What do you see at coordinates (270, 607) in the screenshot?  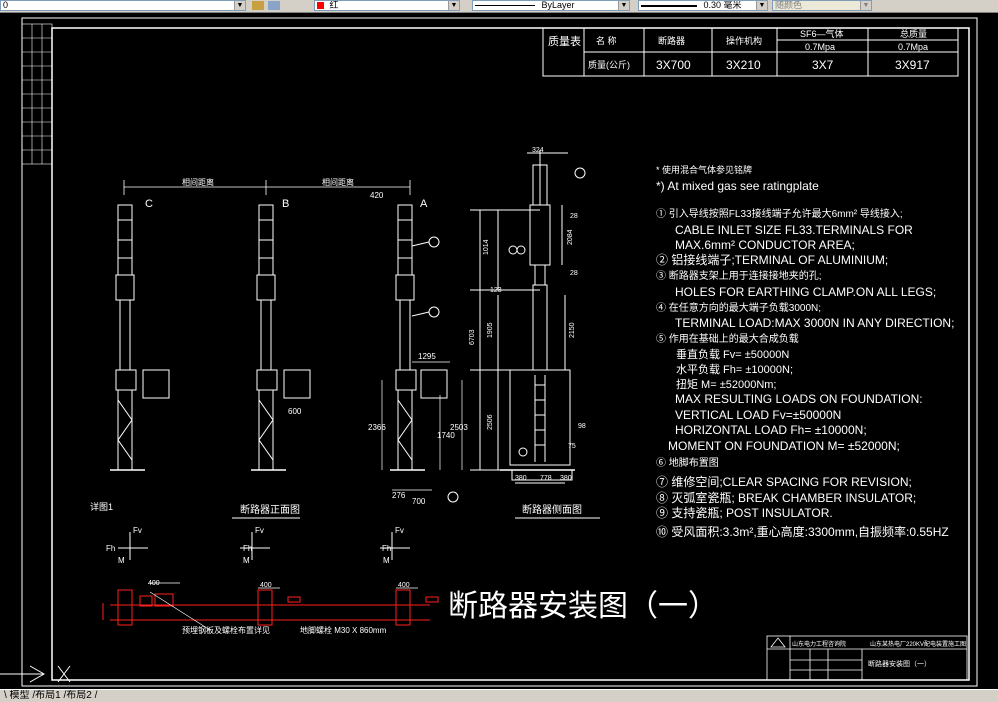 I see `foundation-plan` at bounding box center [270, 607].